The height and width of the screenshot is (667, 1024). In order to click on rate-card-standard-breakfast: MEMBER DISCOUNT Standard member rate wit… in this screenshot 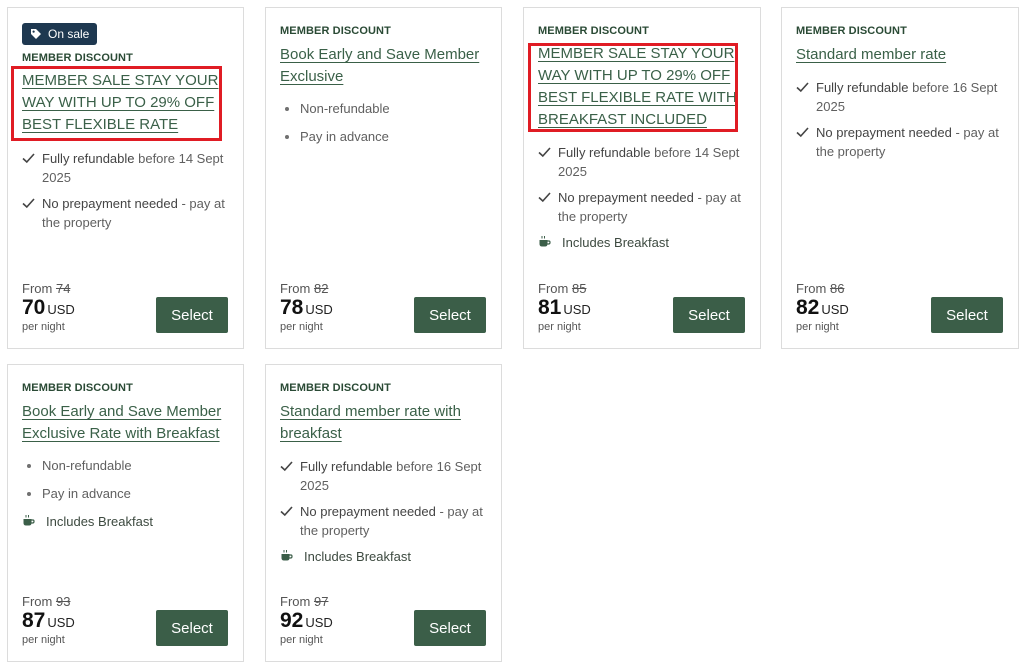, I will do `click(383, 513)`.